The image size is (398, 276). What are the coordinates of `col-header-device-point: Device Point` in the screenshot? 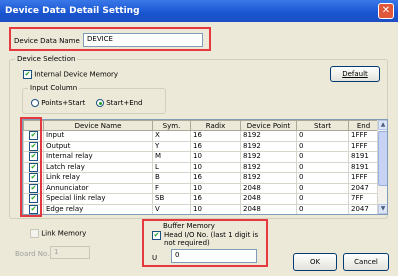 It's located at (268, 125).